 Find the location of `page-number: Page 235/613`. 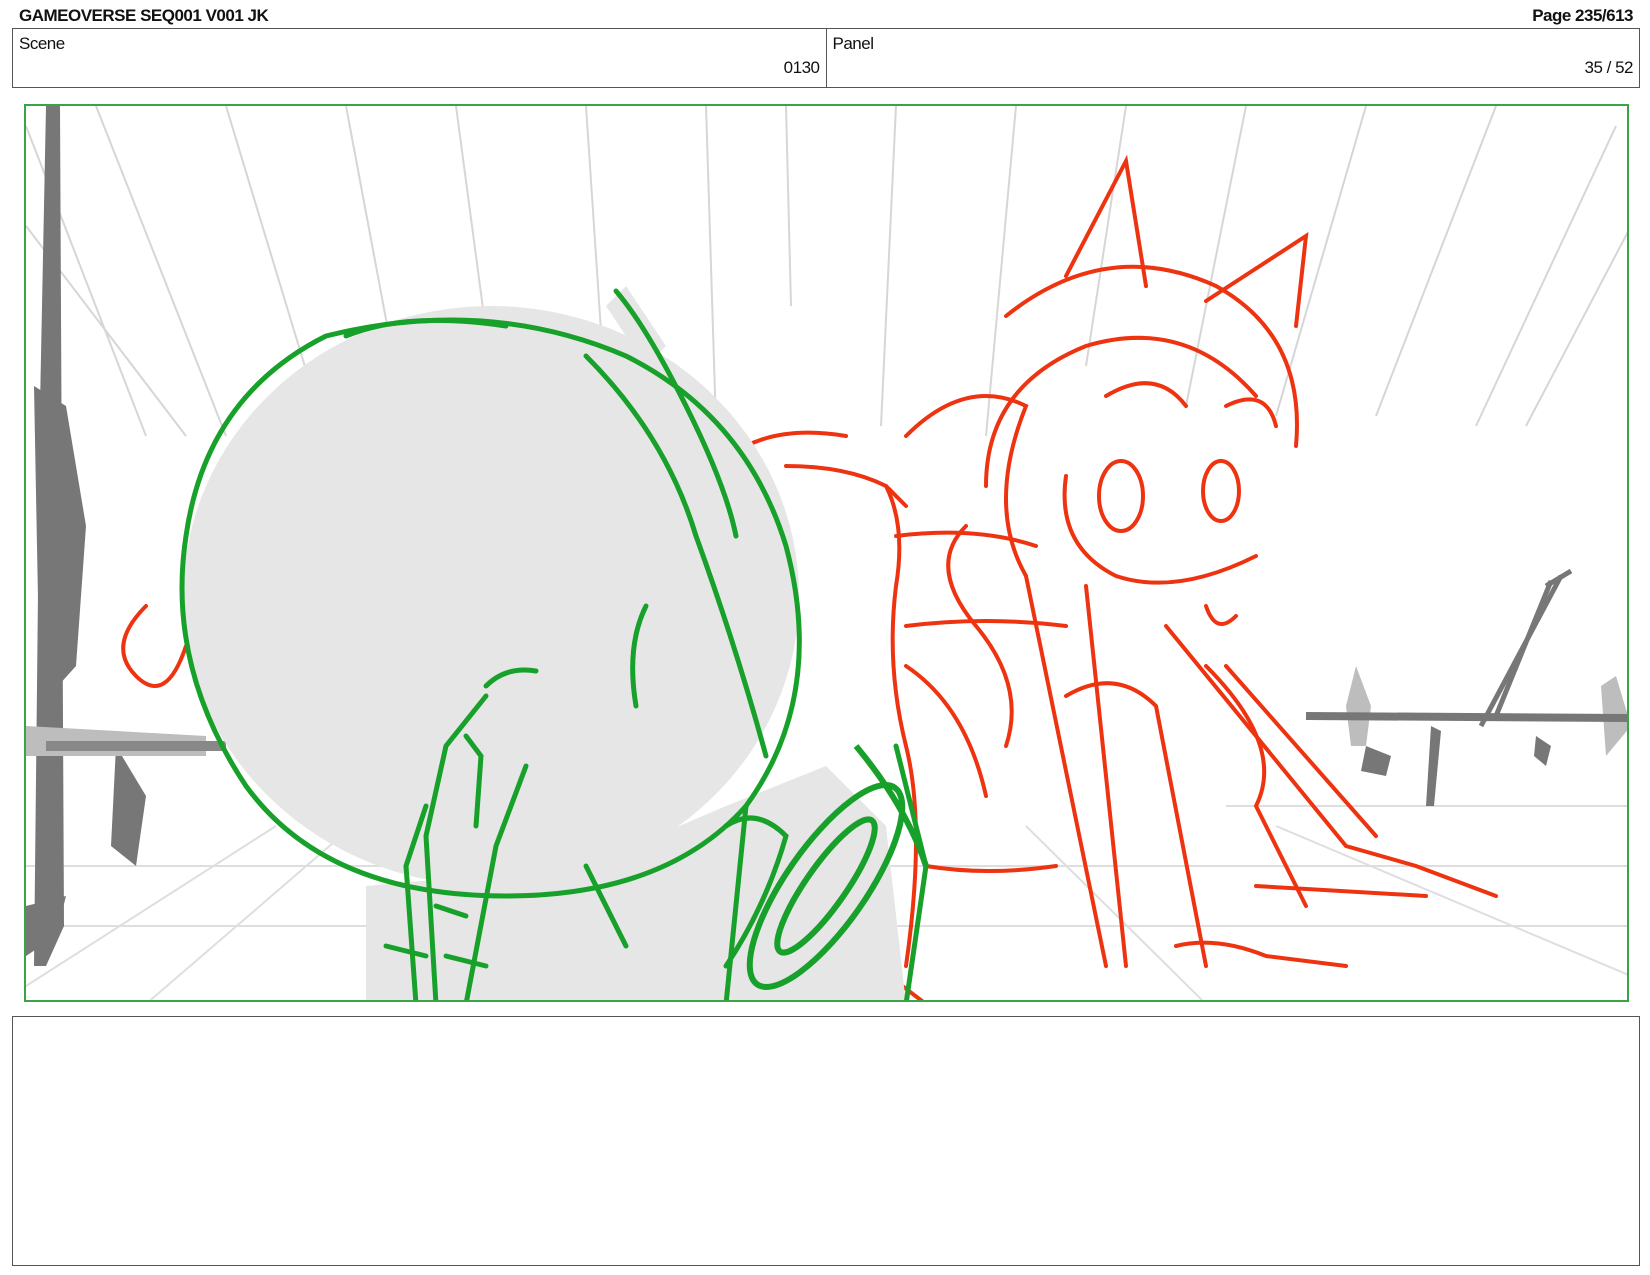

page-number: Page 235/613 is located at coordinates (1582, 15).